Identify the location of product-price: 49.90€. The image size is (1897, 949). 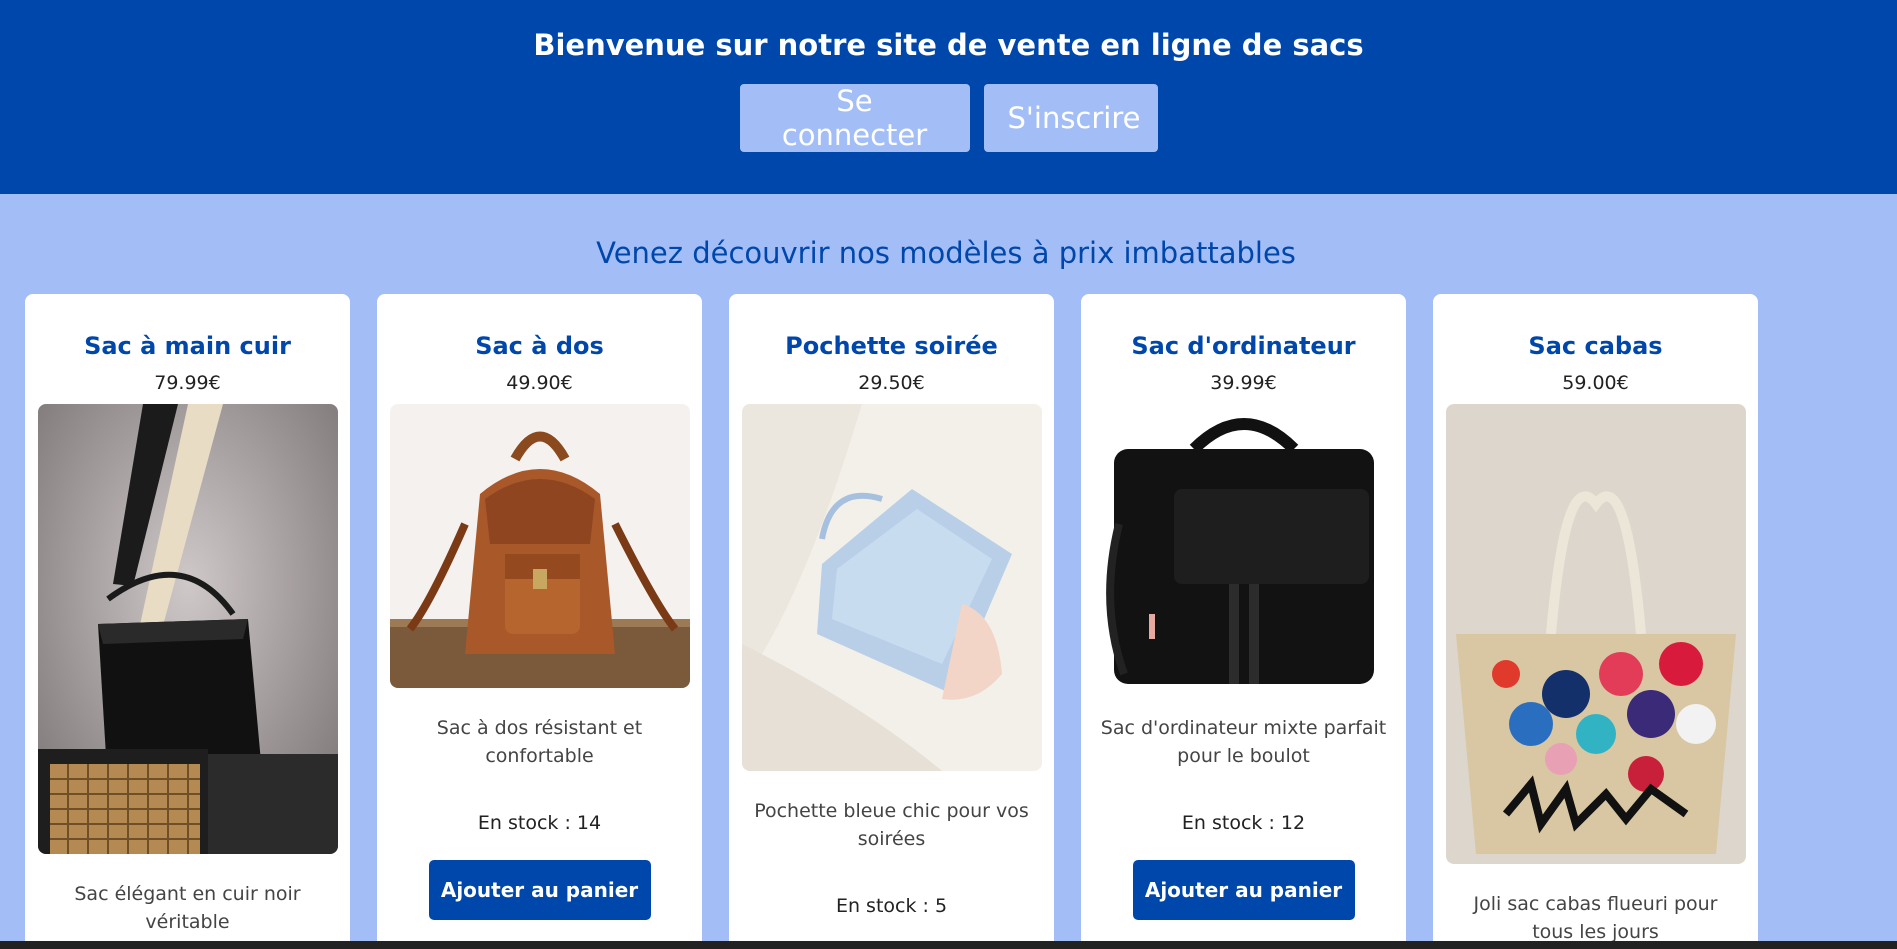
(539, 383).